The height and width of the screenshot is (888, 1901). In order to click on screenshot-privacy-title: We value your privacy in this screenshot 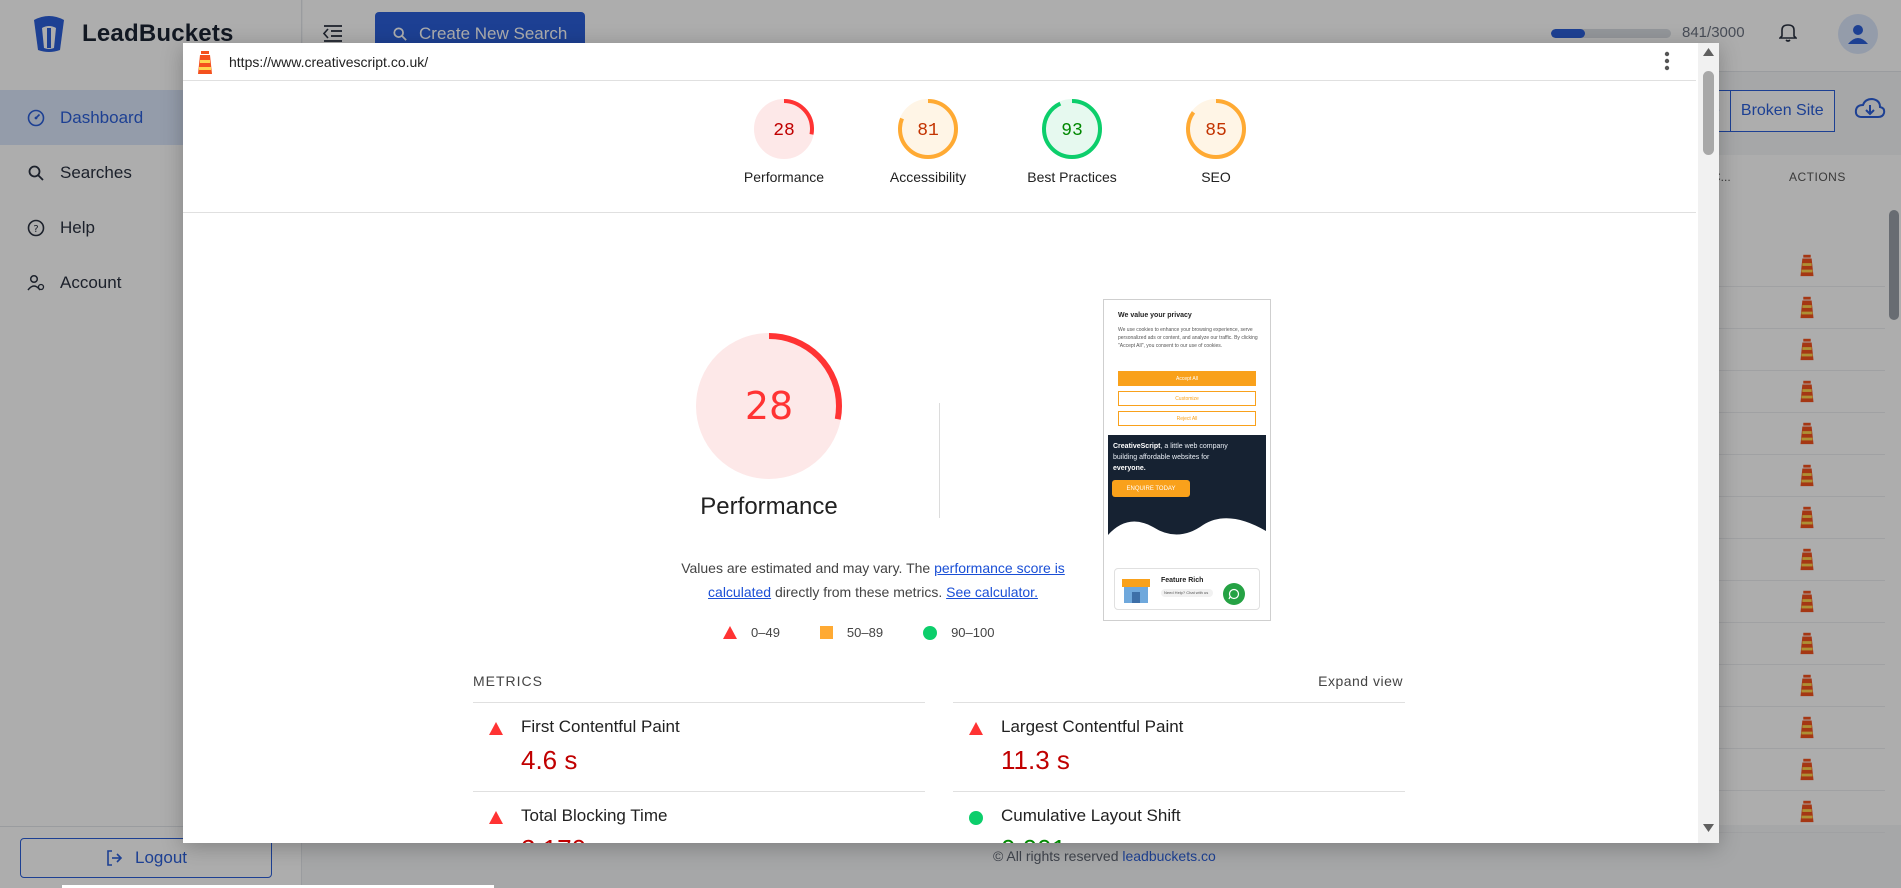, I will do `click(1155, 315)`.